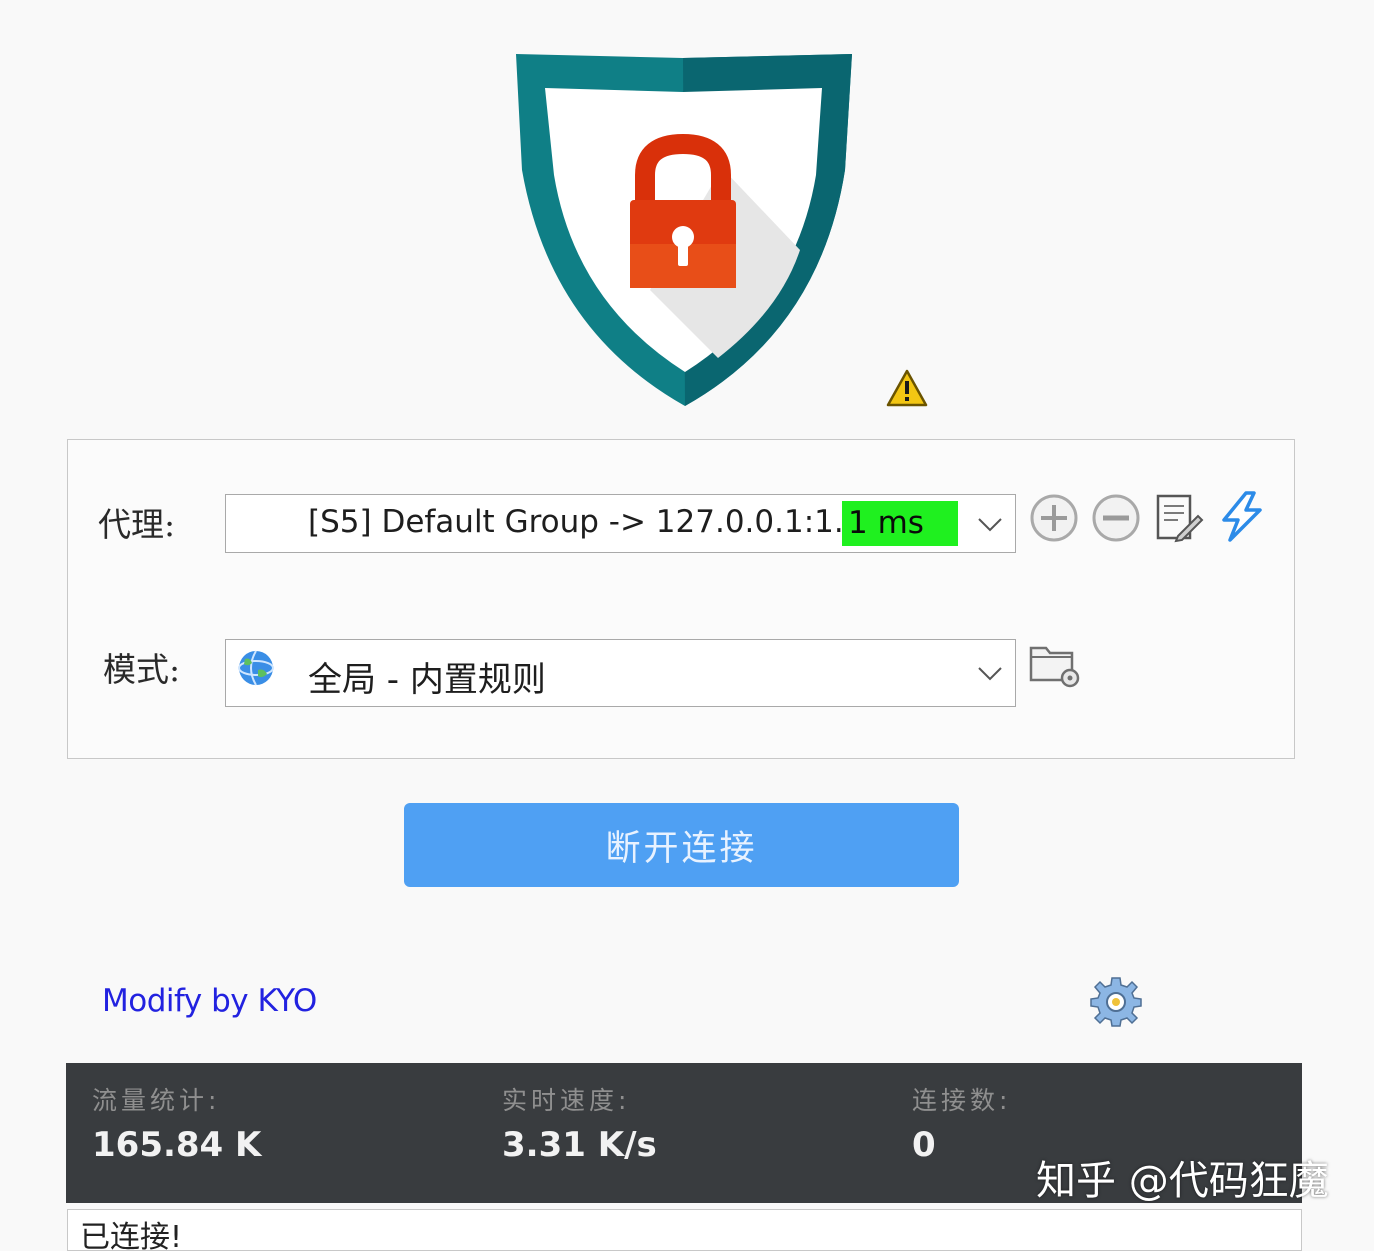 This screenshot has height=1251, width=1374. I want to click on mode-selected-value: 全局 - 内置规则, so click(427, 680).